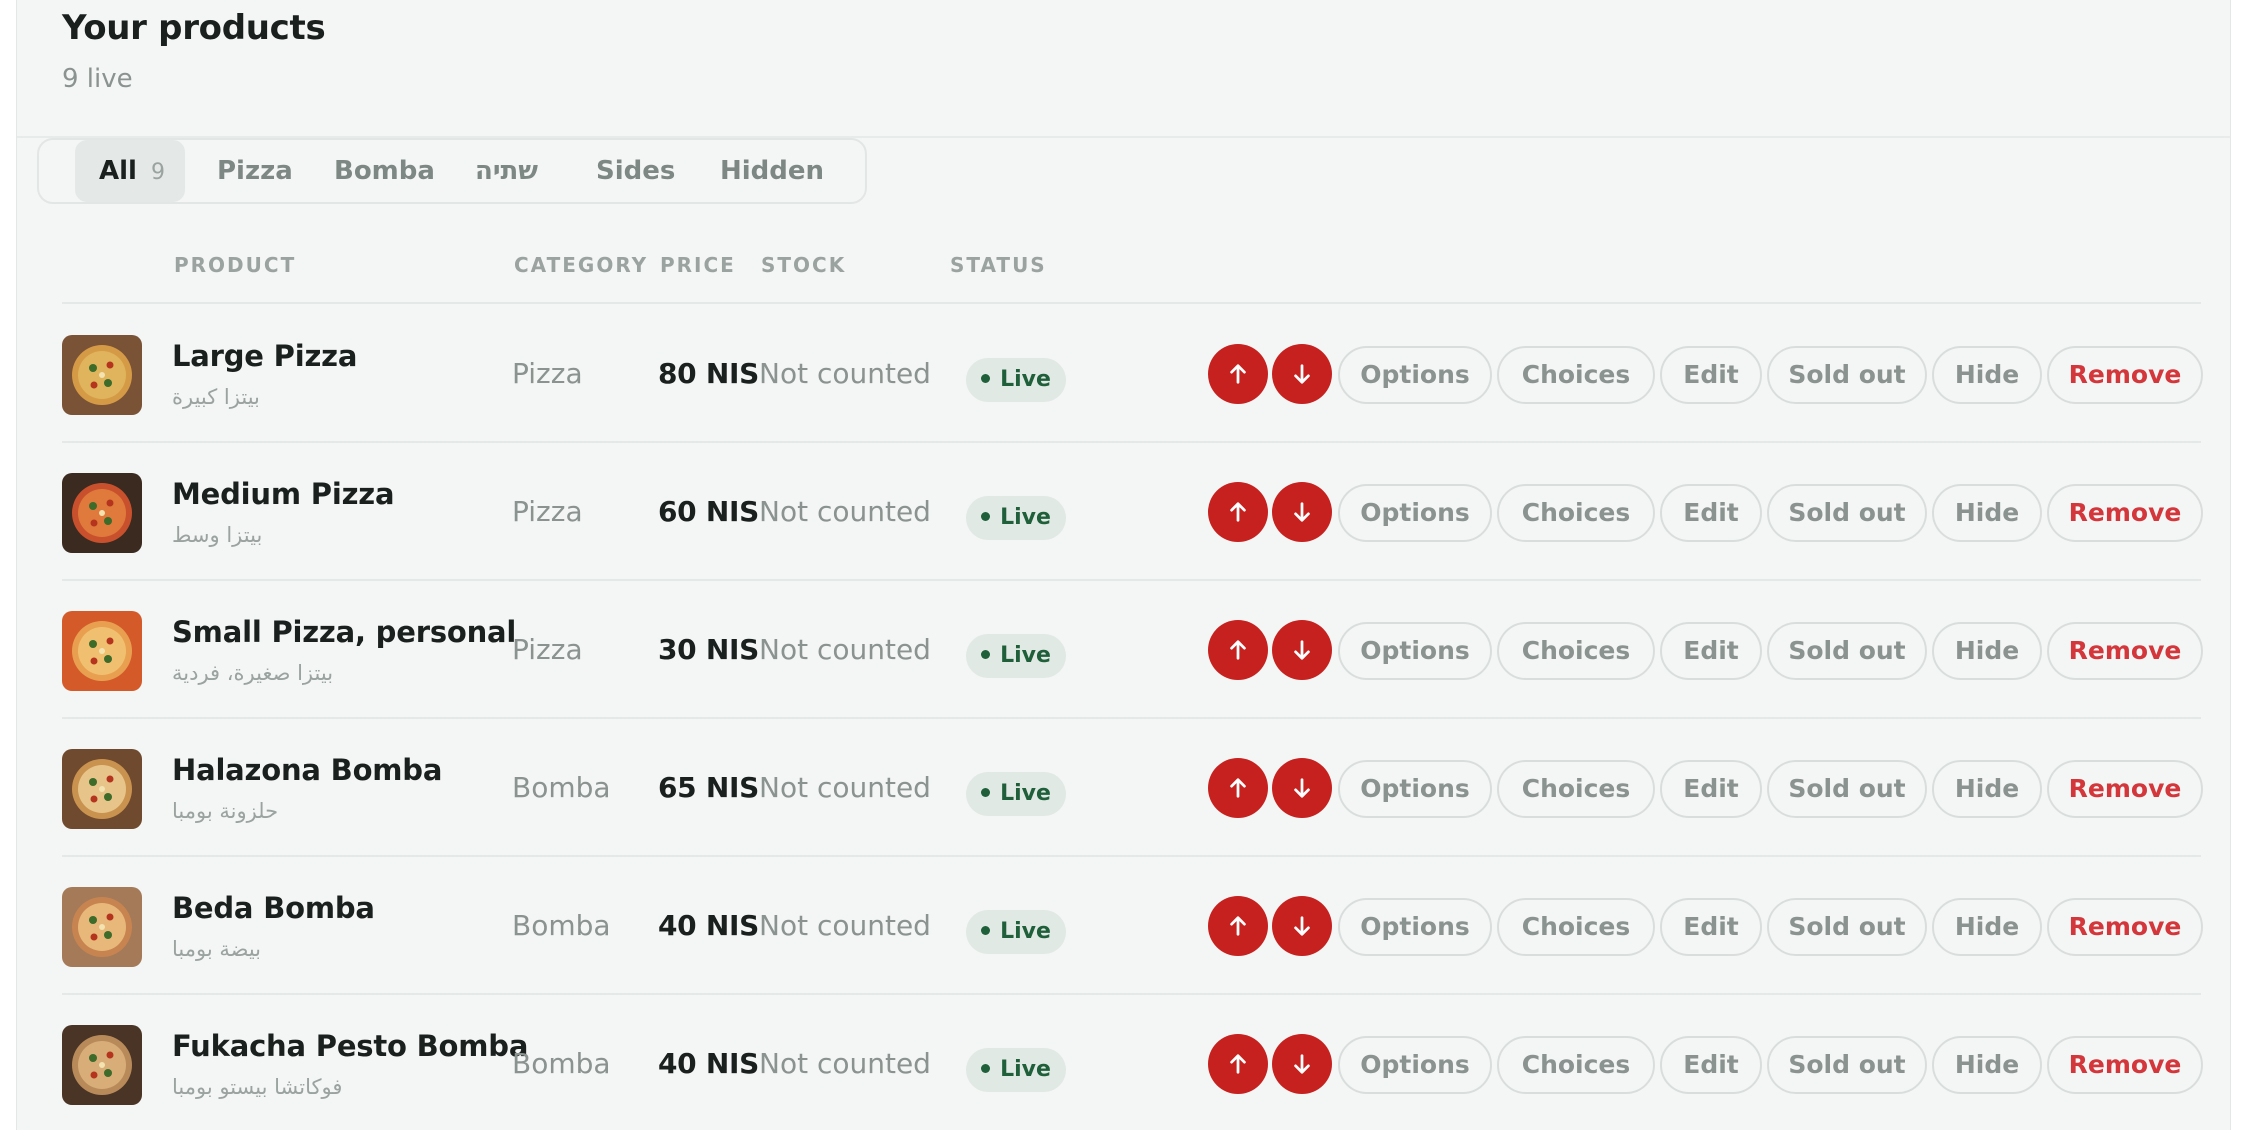  I want to click on tab-drinks: שתיה, so click(506, 171).